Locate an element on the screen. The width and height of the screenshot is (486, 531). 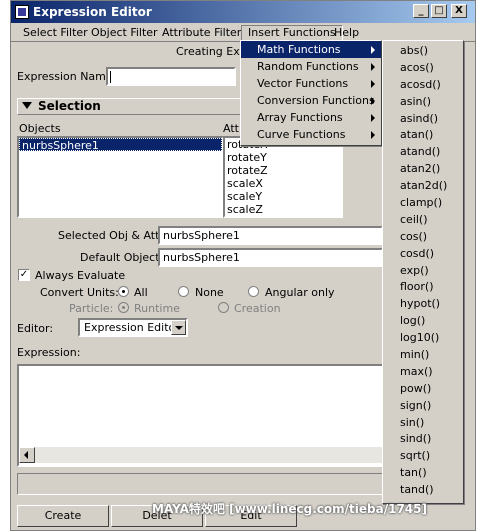
math-fn-item: ceil() is located at coordinates (423, 220).